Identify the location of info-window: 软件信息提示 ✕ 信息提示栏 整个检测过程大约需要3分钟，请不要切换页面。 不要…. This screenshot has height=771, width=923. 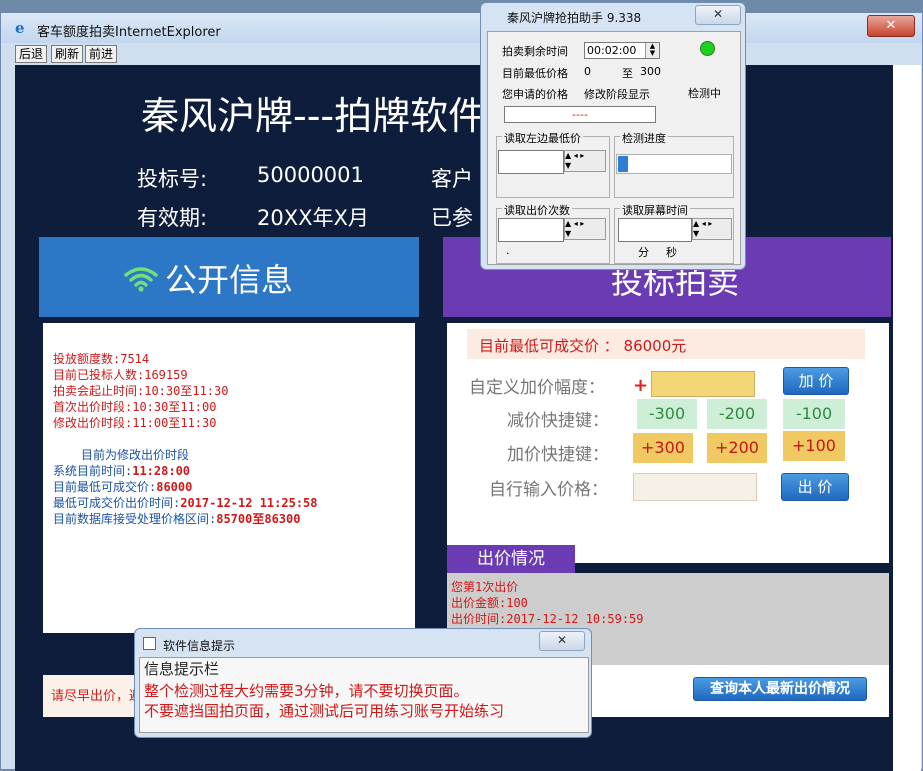
(363, 683).